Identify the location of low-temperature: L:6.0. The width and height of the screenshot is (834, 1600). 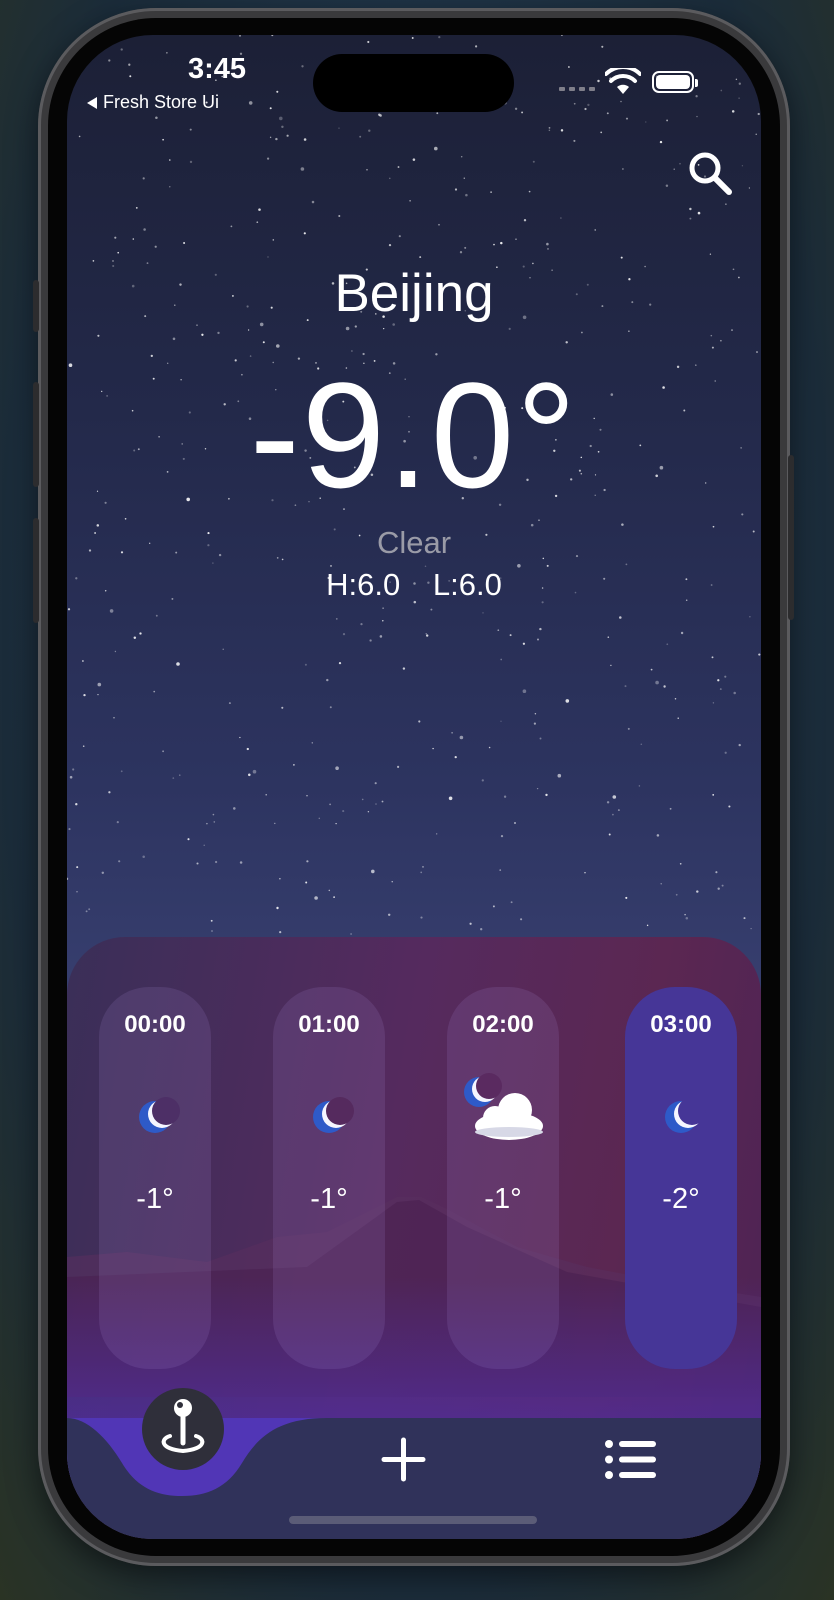
(467, 584).